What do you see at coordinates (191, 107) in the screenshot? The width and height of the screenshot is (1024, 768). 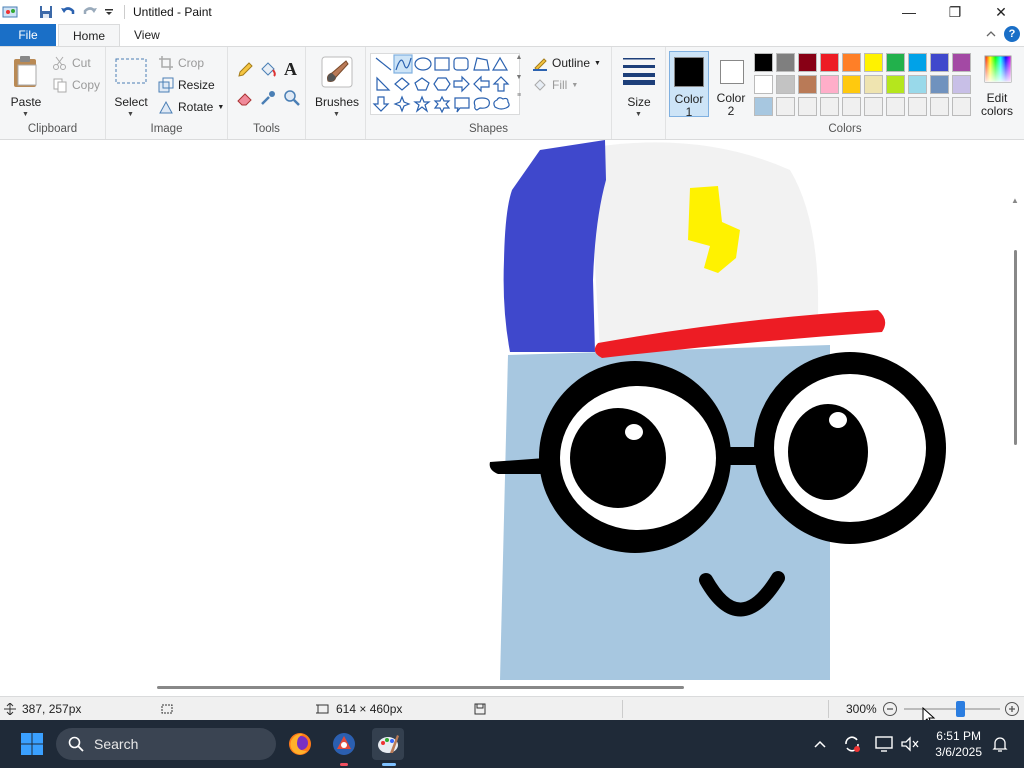 I see `rotate-button: Rotate ▼` at bounding box center [191, 107].